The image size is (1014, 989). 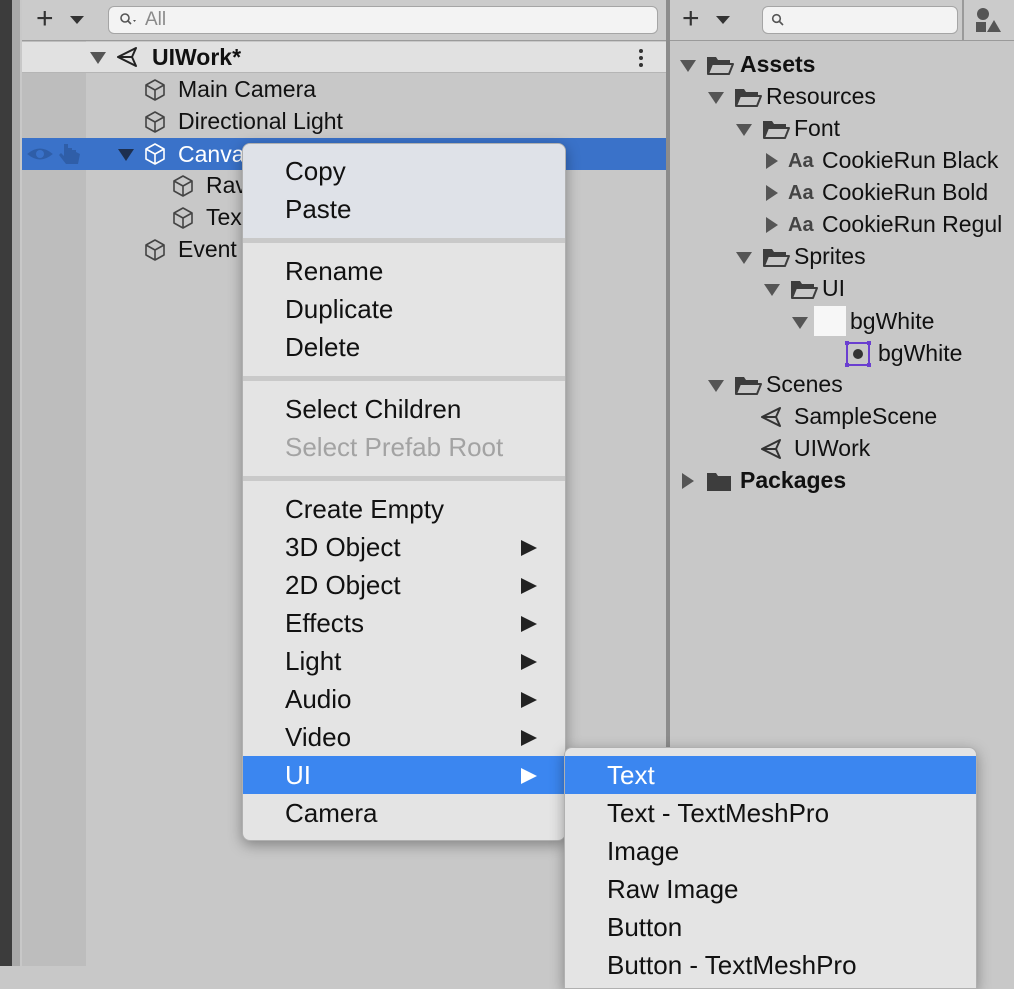 I want to click on menu-item-label: Text, so click(x=631, y=775).